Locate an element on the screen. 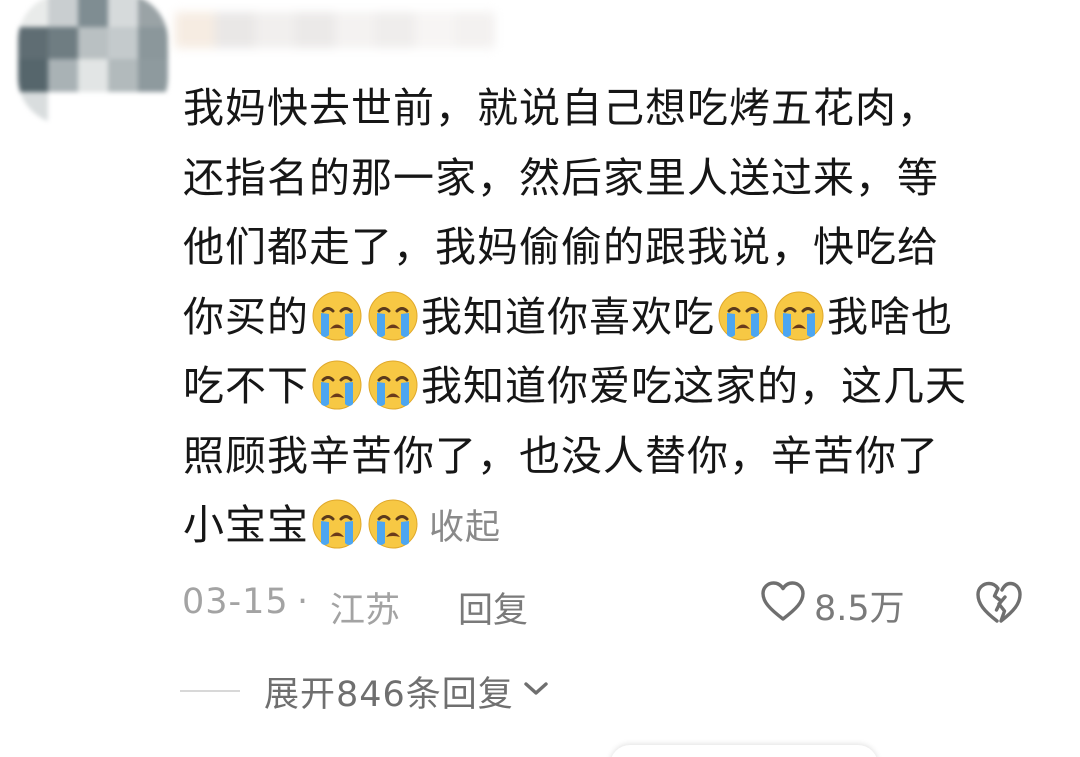 Image resolution: width=1080 pixels, height=757 pixels. comment-text-segment: 我妈快去世前，就说自己想吃烤五花肉， is located at coordinates (561, 108).